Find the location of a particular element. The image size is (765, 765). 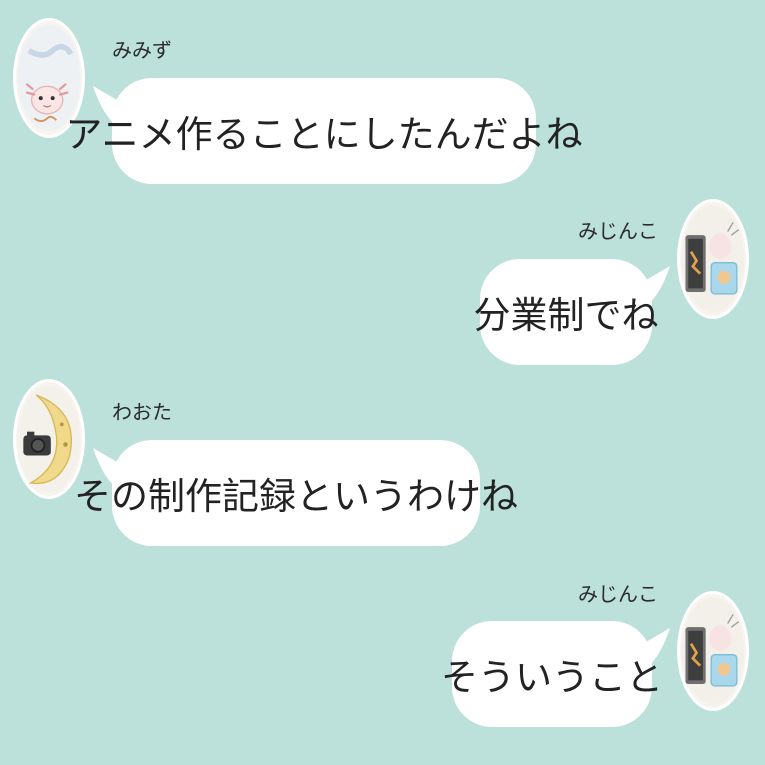

message-text: アニメ作ることにしたんだよね is located at coordinates (324, 134).